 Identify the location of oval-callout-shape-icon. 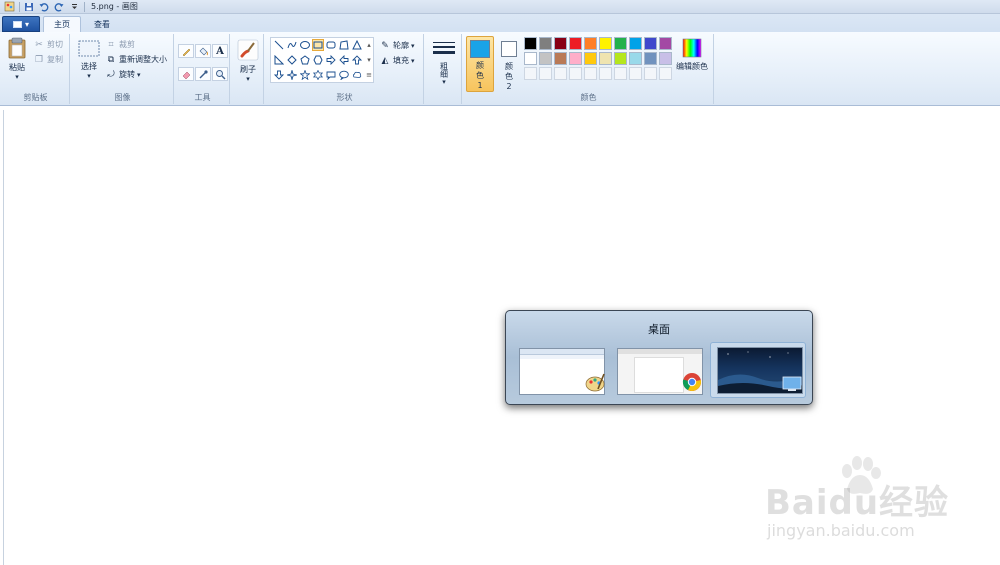
(344, 75).